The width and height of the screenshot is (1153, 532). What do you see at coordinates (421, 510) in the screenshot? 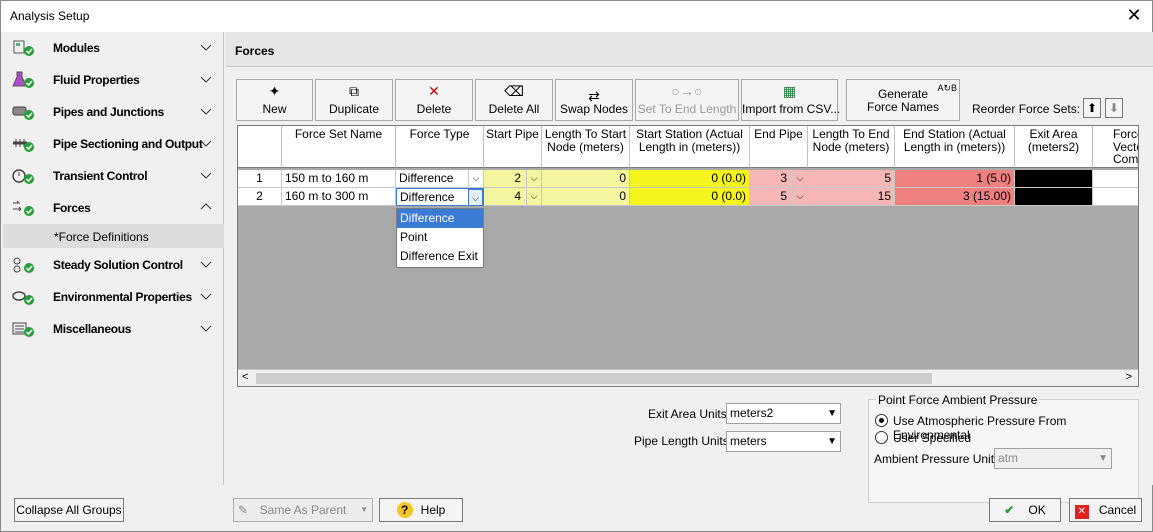
I see `help-button: ? Help` at bounding box center [421, 510].